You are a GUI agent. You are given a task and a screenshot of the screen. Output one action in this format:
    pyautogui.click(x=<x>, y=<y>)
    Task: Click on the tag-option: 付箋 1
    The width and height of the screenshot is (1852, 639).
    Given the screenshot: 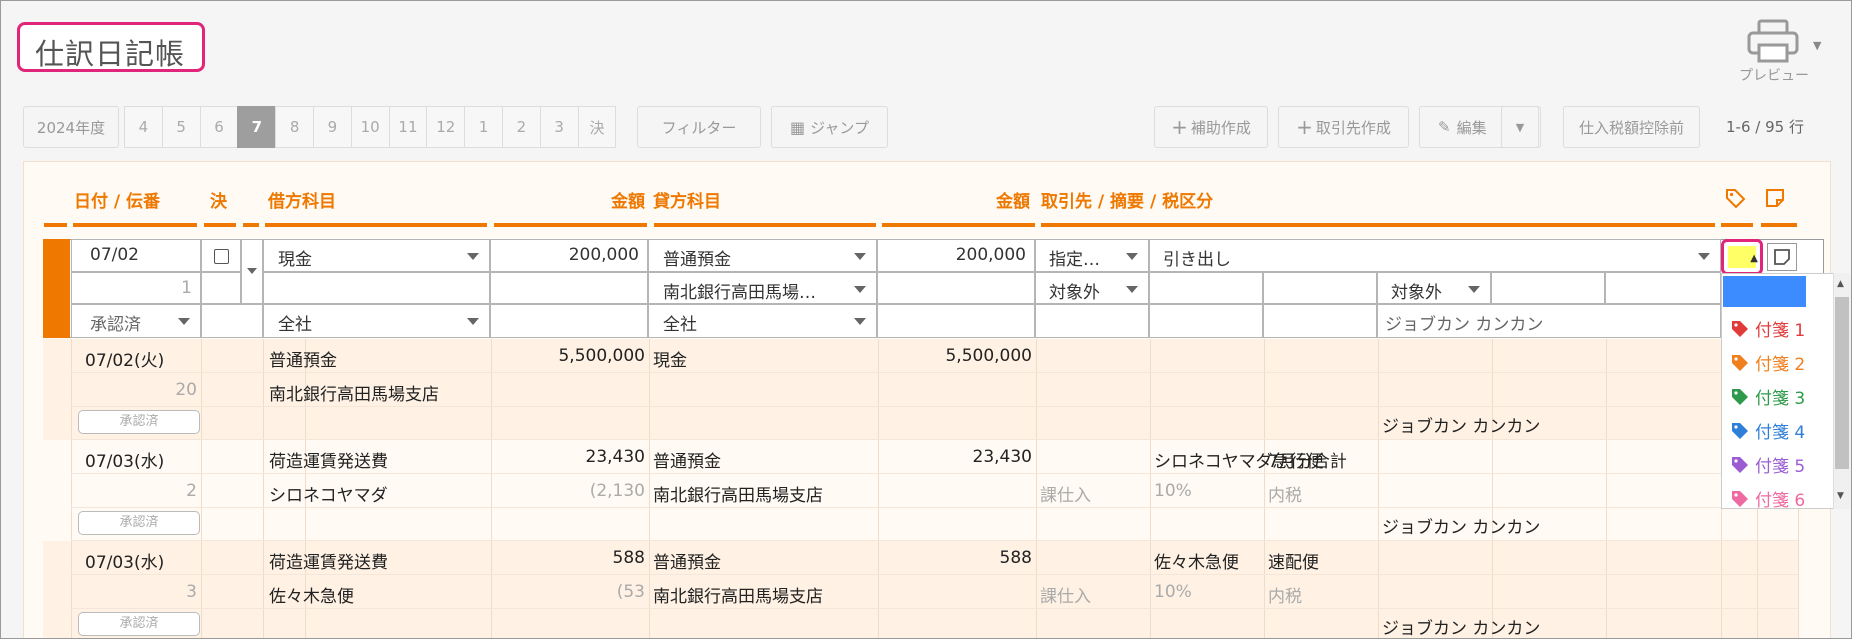 What is the action you would take?
    pyautogui.click(x=1767, y=328)
    